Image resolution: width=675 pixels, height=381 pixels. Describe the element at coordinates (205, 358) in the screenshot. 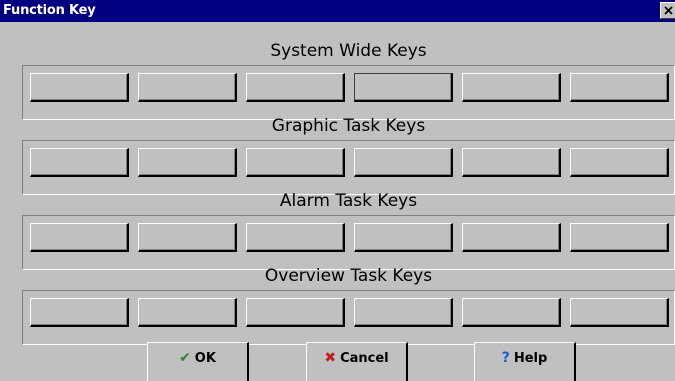

I see `ok-label: OK` at that location.